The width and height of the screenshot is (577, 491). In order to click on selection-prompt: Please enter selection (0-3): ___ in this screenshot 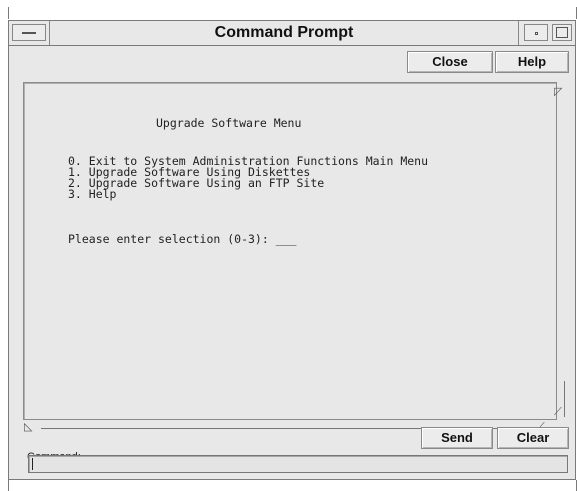, I will do `click(182, 239)`.